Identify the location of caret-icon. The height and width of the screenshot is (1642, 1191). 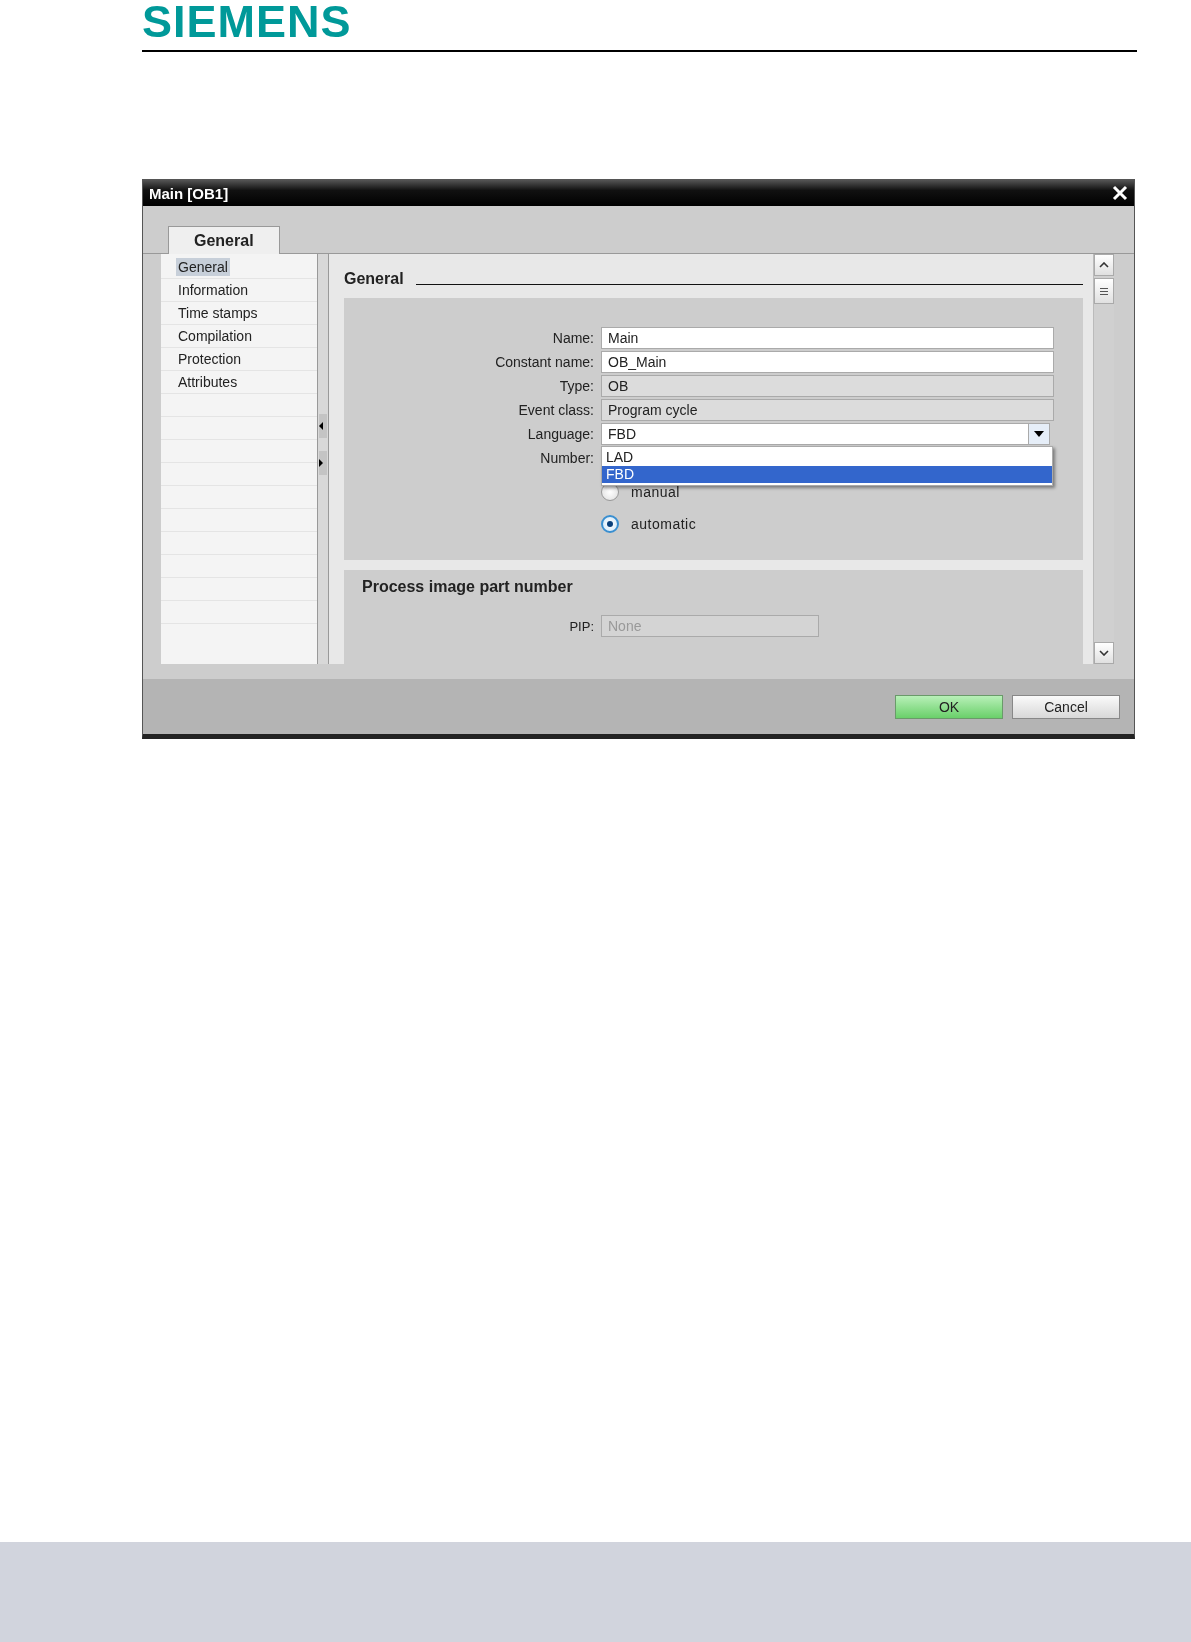
(1039, 434).